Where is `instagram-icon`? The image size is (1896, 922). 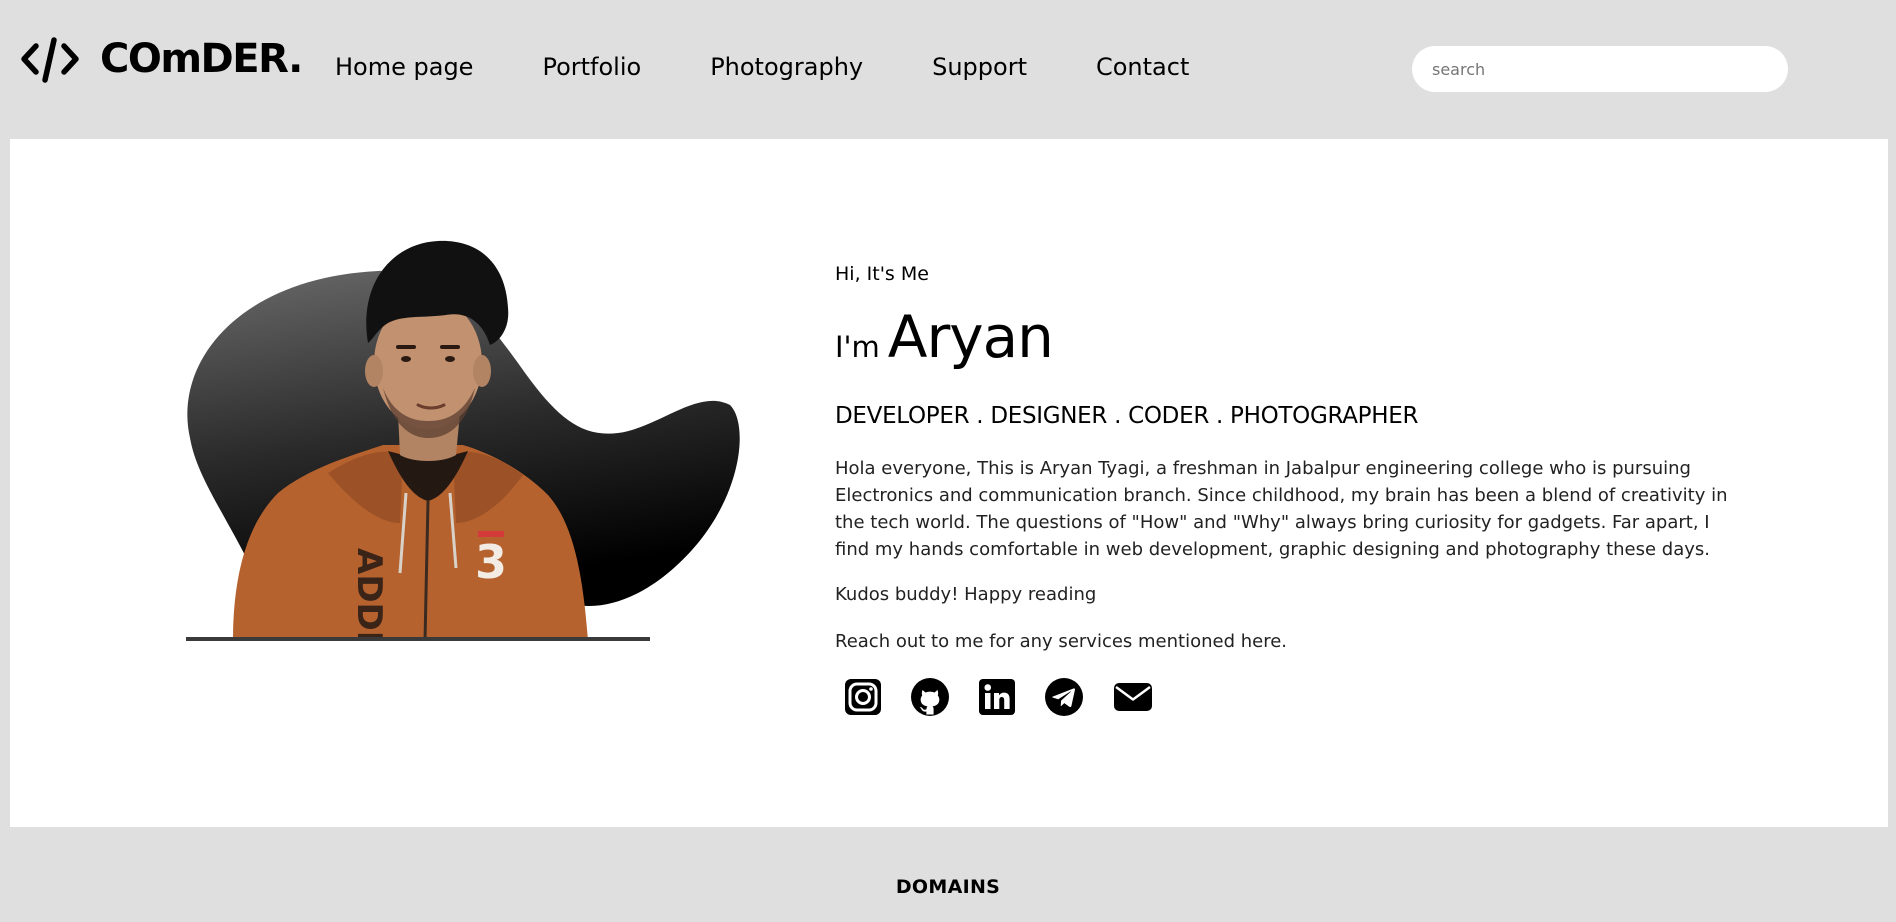 instagram-icon is located at coordinates (863, 697).